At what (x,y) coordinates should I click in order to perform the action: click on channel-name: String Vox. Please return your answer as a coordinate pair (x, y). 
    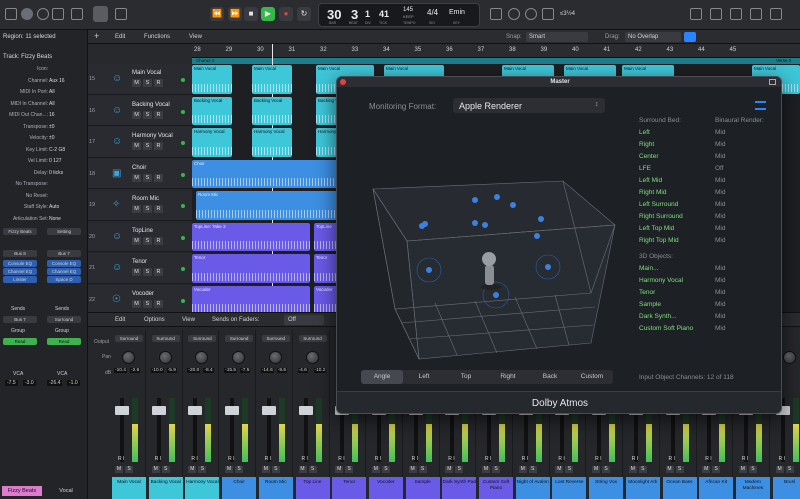
    Looking at the image, I should click on (606, 488).